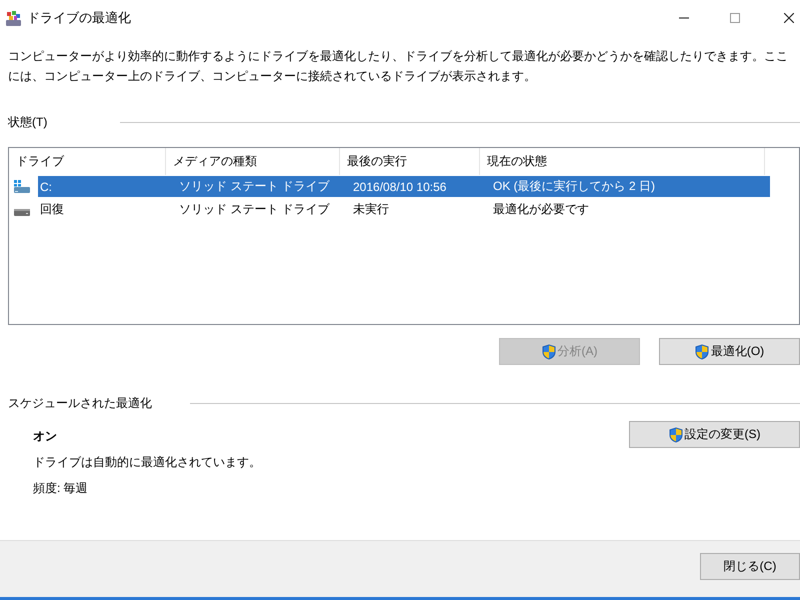  What do you see at coordinates (253, 161) in the screenshot?
I see `column-header: メディアの種類` at bounding box center [253, 161].